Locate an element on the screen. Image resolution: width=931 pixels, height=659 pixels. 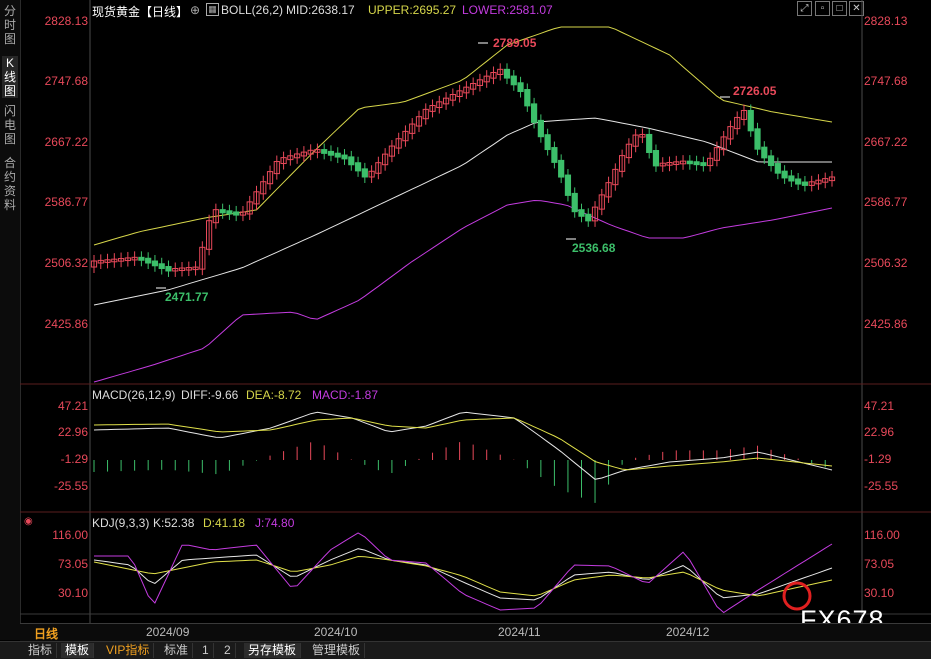
kdj-j-line is located at coordinates (463, 573).